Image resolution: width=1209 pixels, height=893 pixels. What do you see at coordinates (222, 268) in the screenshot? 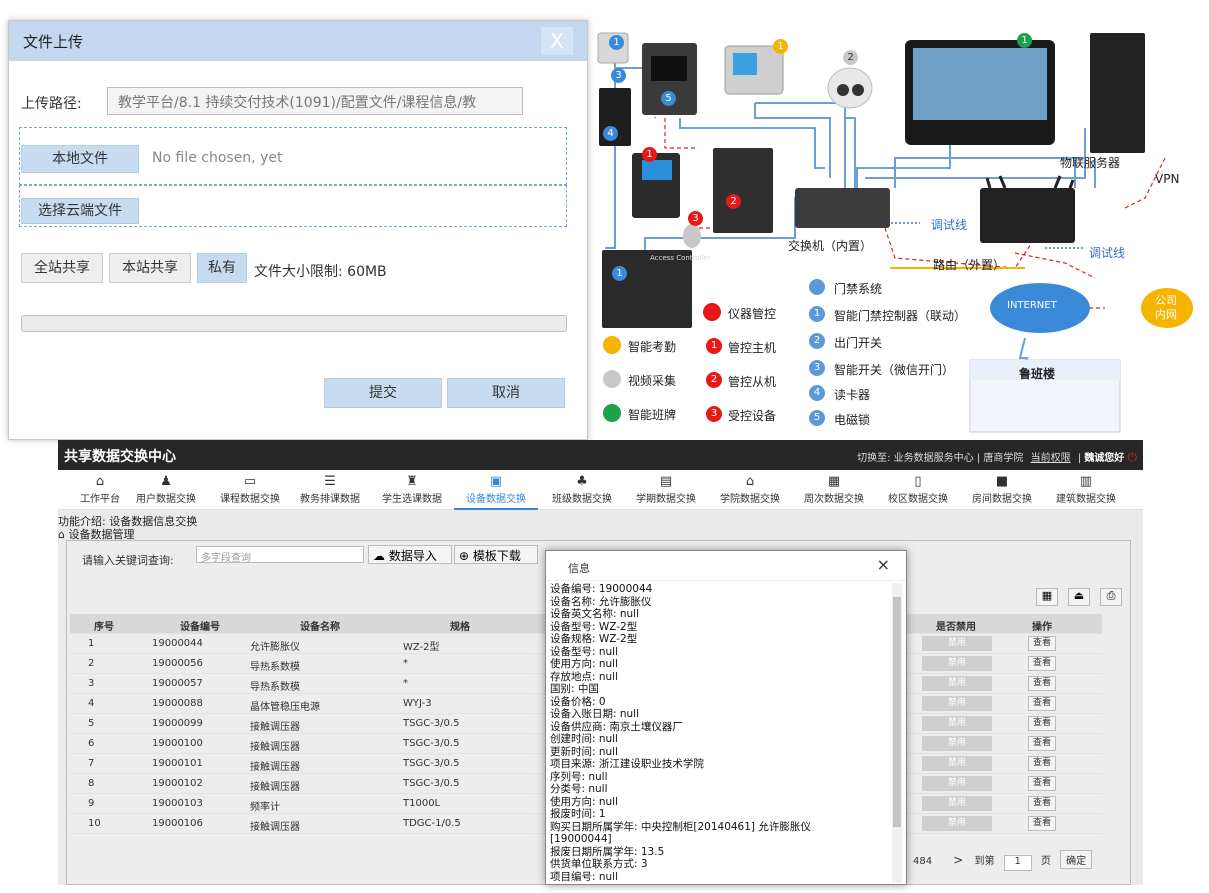
I see `private-button: 私有` at bounding box center [222, 268].